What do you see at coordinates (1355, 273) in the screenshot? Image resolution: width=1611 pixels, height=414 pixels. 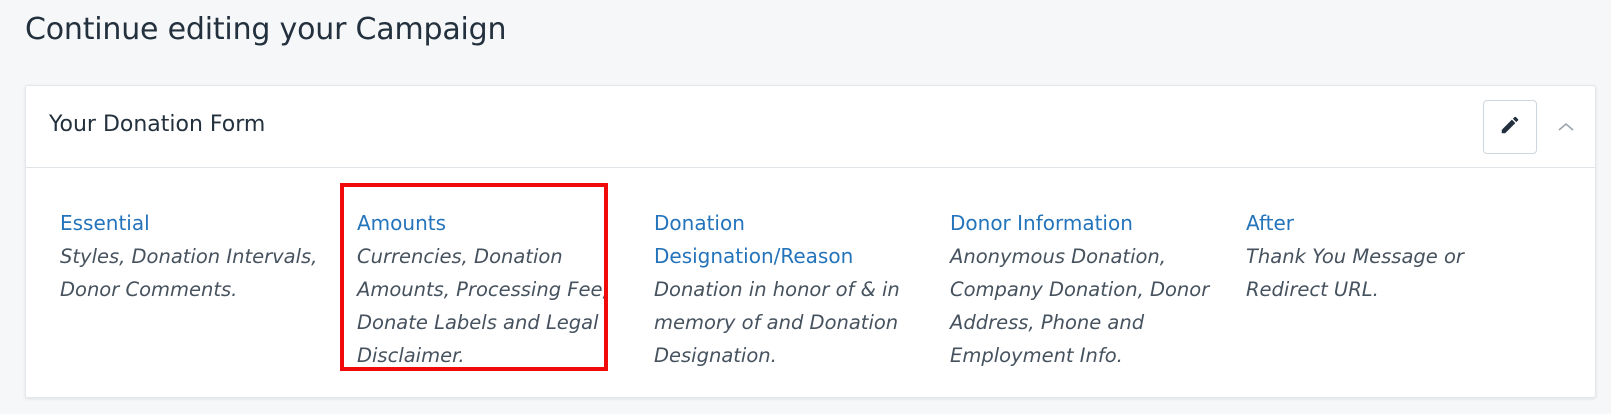 I see `section-description-after: Thank You Message or Redirect URL.` at bounding box center [1355, 273].